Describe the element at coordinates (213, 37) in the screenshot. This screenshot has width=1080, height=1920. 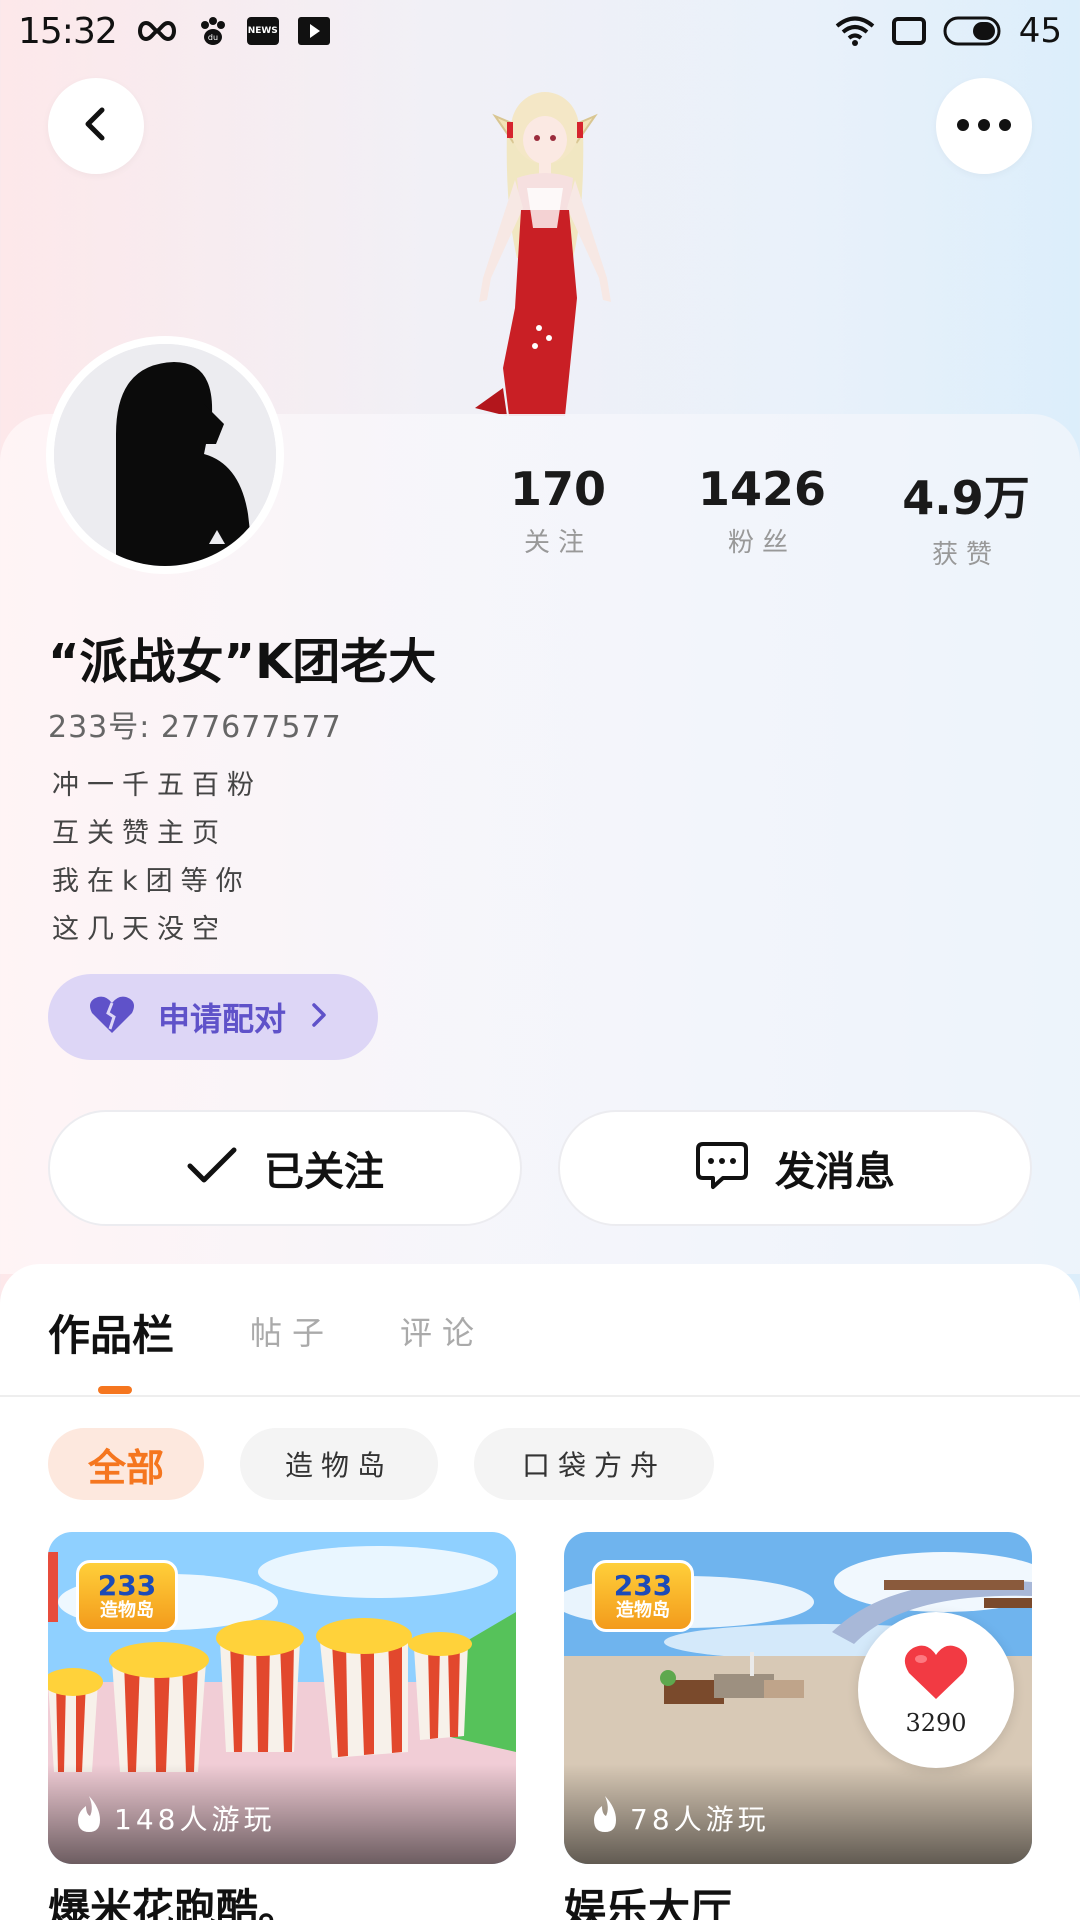
I see `svg-text: du` at that location.